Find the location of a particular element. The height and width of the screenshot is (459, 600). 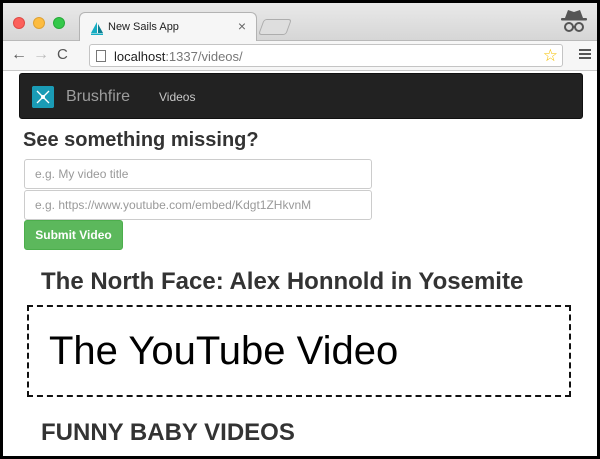

incognito-icon is located at coordinates (574, 21).